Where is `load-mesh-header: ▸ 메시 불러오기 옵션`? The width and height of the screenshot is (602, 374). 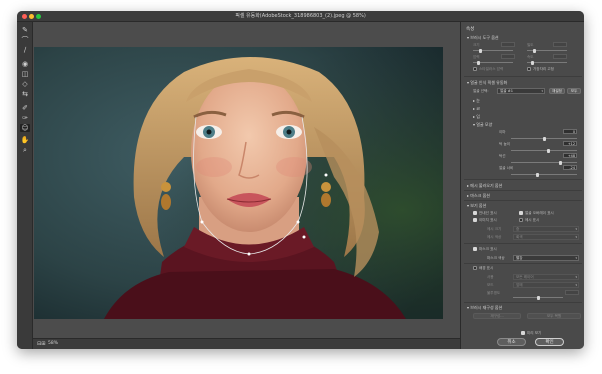 load-mesh-header: ▸ 메시 불러오기 옵션 is located at coordinates (484, 186).